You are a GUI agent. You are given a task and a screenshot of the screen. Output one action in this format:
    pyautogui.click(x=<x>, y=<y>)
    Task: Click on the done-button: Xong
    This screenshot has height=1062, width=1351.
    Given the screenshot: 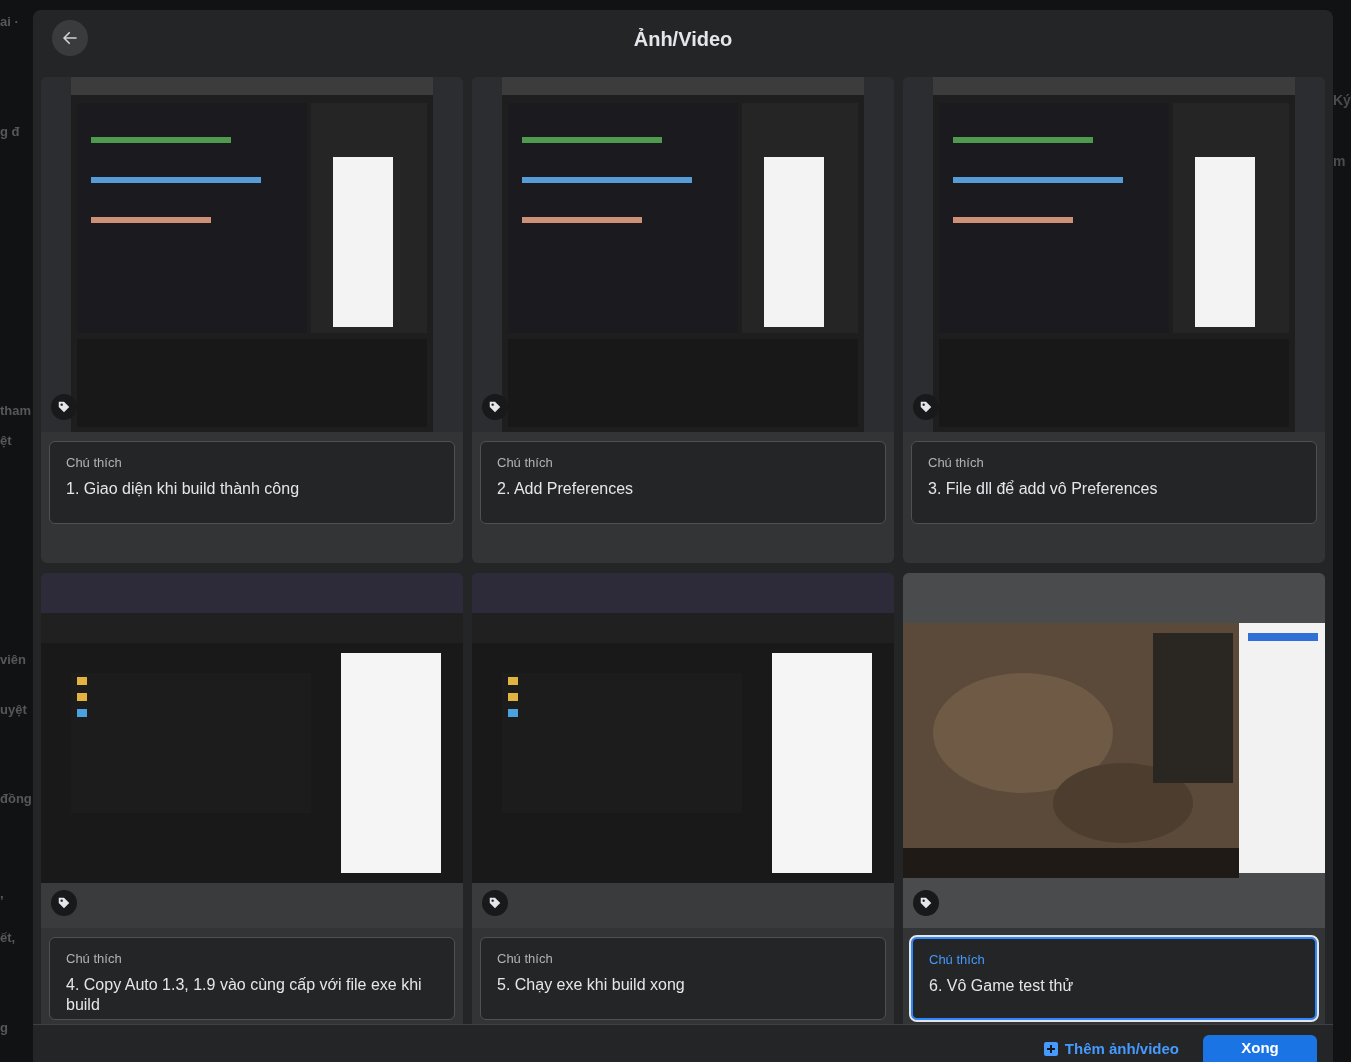 What is the action you would take?
    pyautogui.click(x=1260, y=1048)
    